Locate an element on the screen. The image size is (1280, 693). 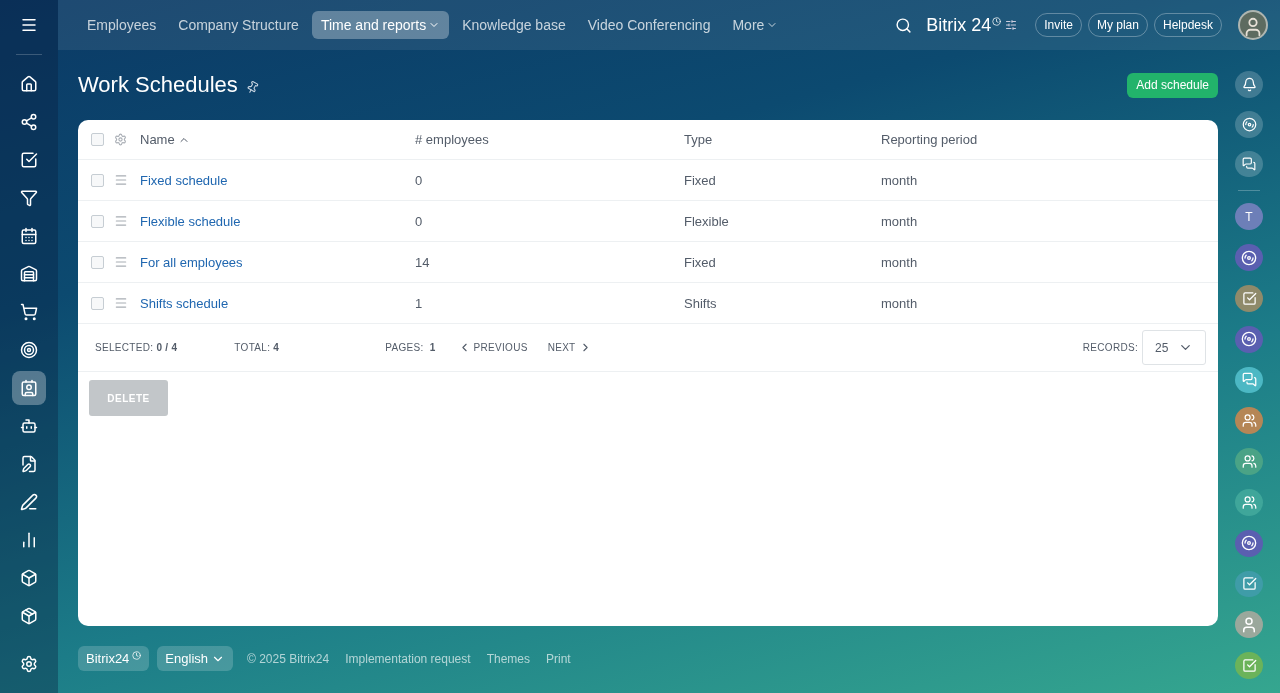
nav-tab: Time and reports is located at coordinates (380, 25).